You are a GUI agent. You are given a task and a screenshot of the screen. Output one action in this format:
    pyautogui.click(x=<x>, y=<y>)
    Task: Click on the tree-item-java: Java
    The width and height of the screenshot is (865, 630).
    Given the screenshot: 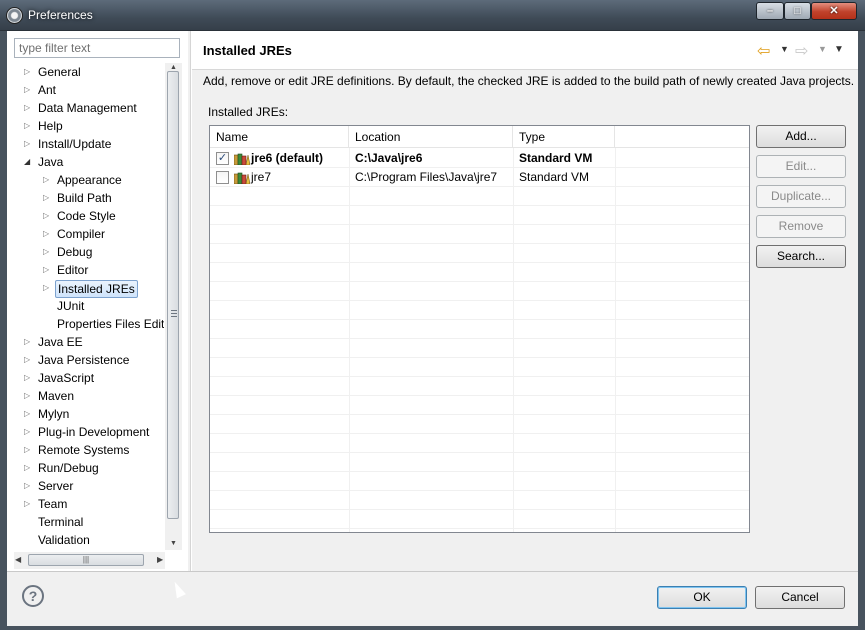 What is the action you would take?
    pyautogui.click(x=85, y=162)
    